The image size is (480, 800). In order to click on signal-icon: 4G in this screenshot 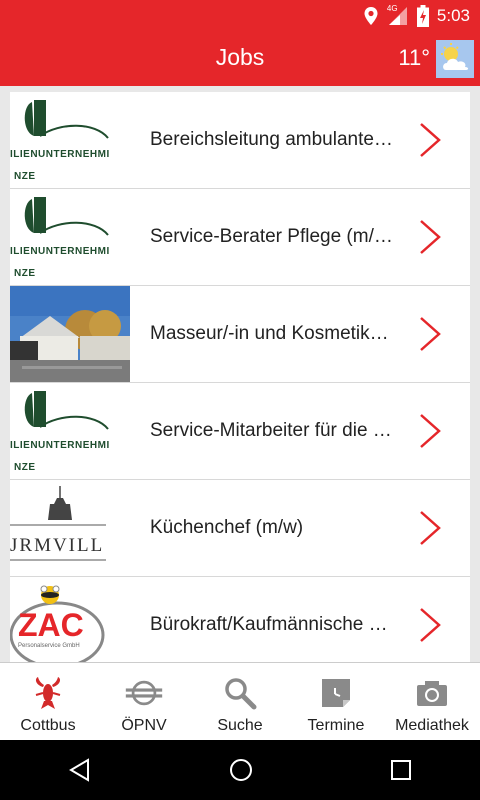, I will do `click(397, 15)`.